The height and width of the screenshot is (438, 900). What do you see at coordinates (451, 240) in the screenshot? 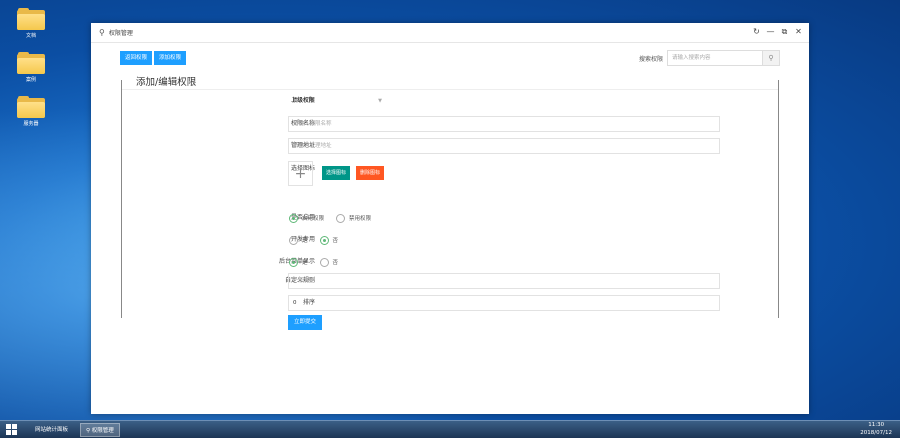
I see `row-dev: 开发专用 是 否` at bounding box center [451, 240].